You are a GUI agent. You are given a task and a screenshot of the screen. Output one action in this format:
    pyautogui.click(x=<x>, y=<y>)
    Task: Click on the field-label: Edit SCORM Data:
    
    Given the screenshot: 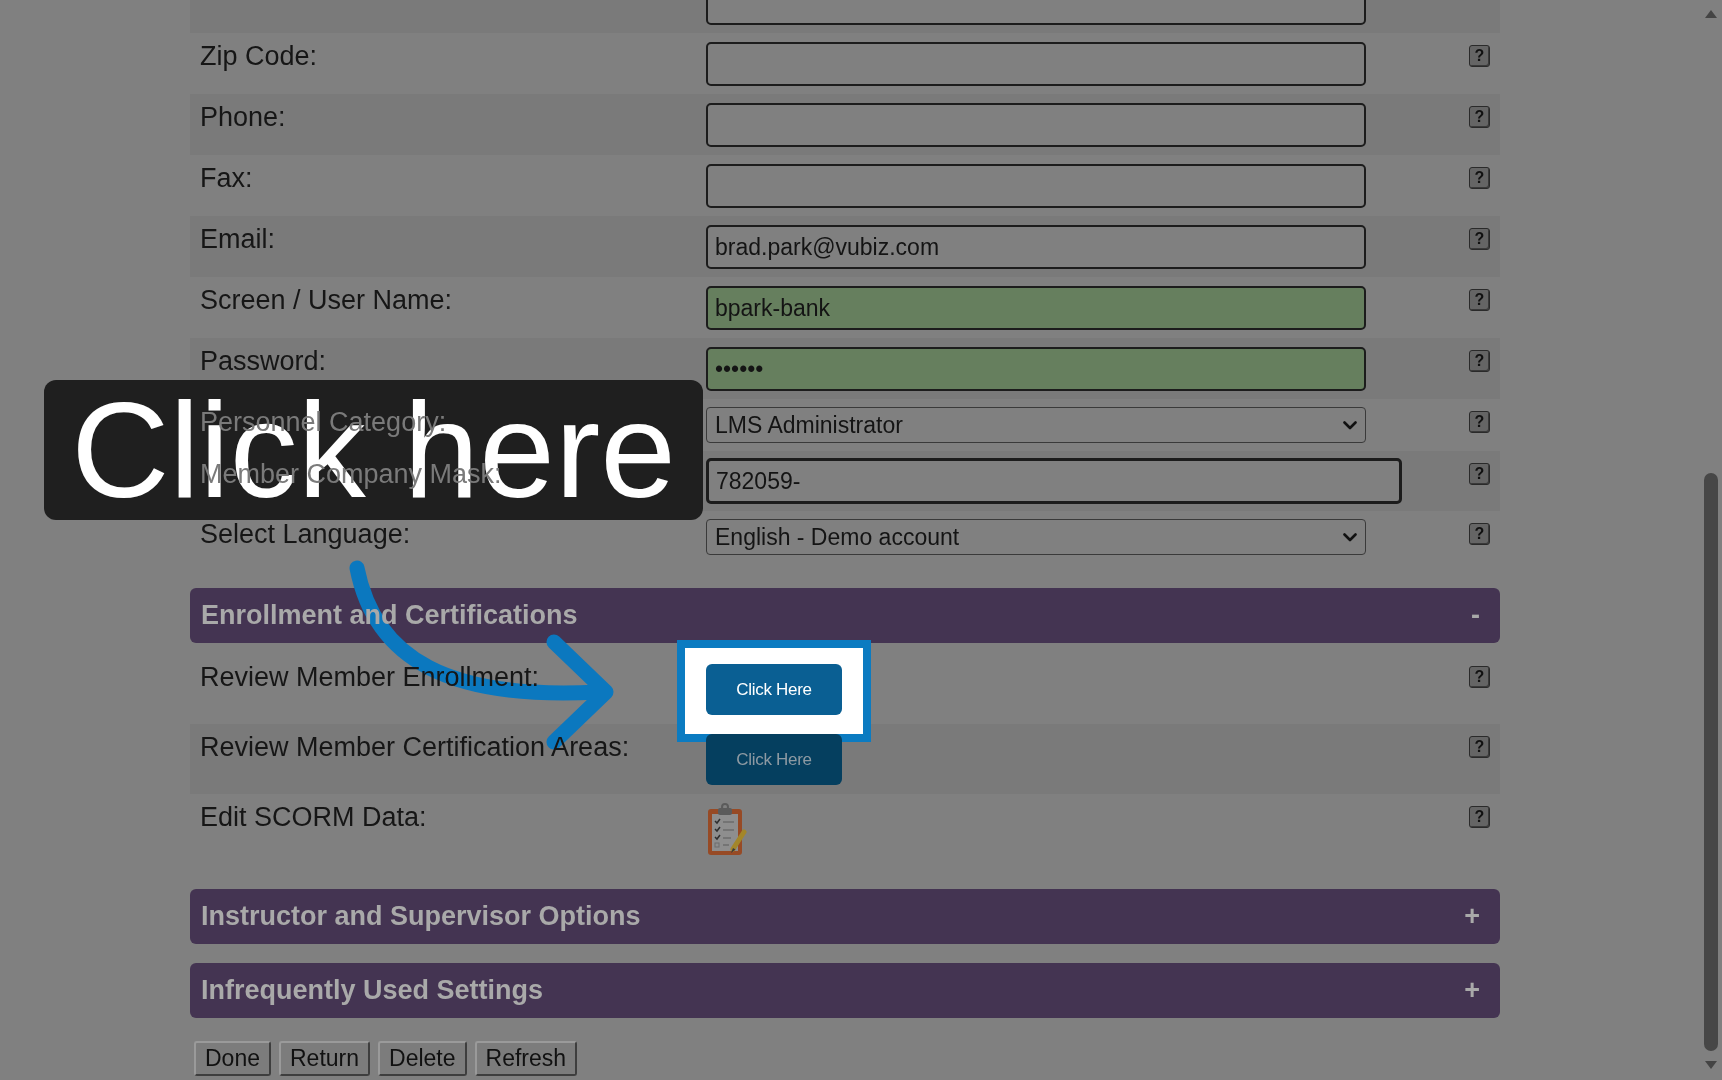 What is the action you would take?
    pyautogui.click(x=313, y=817)
    